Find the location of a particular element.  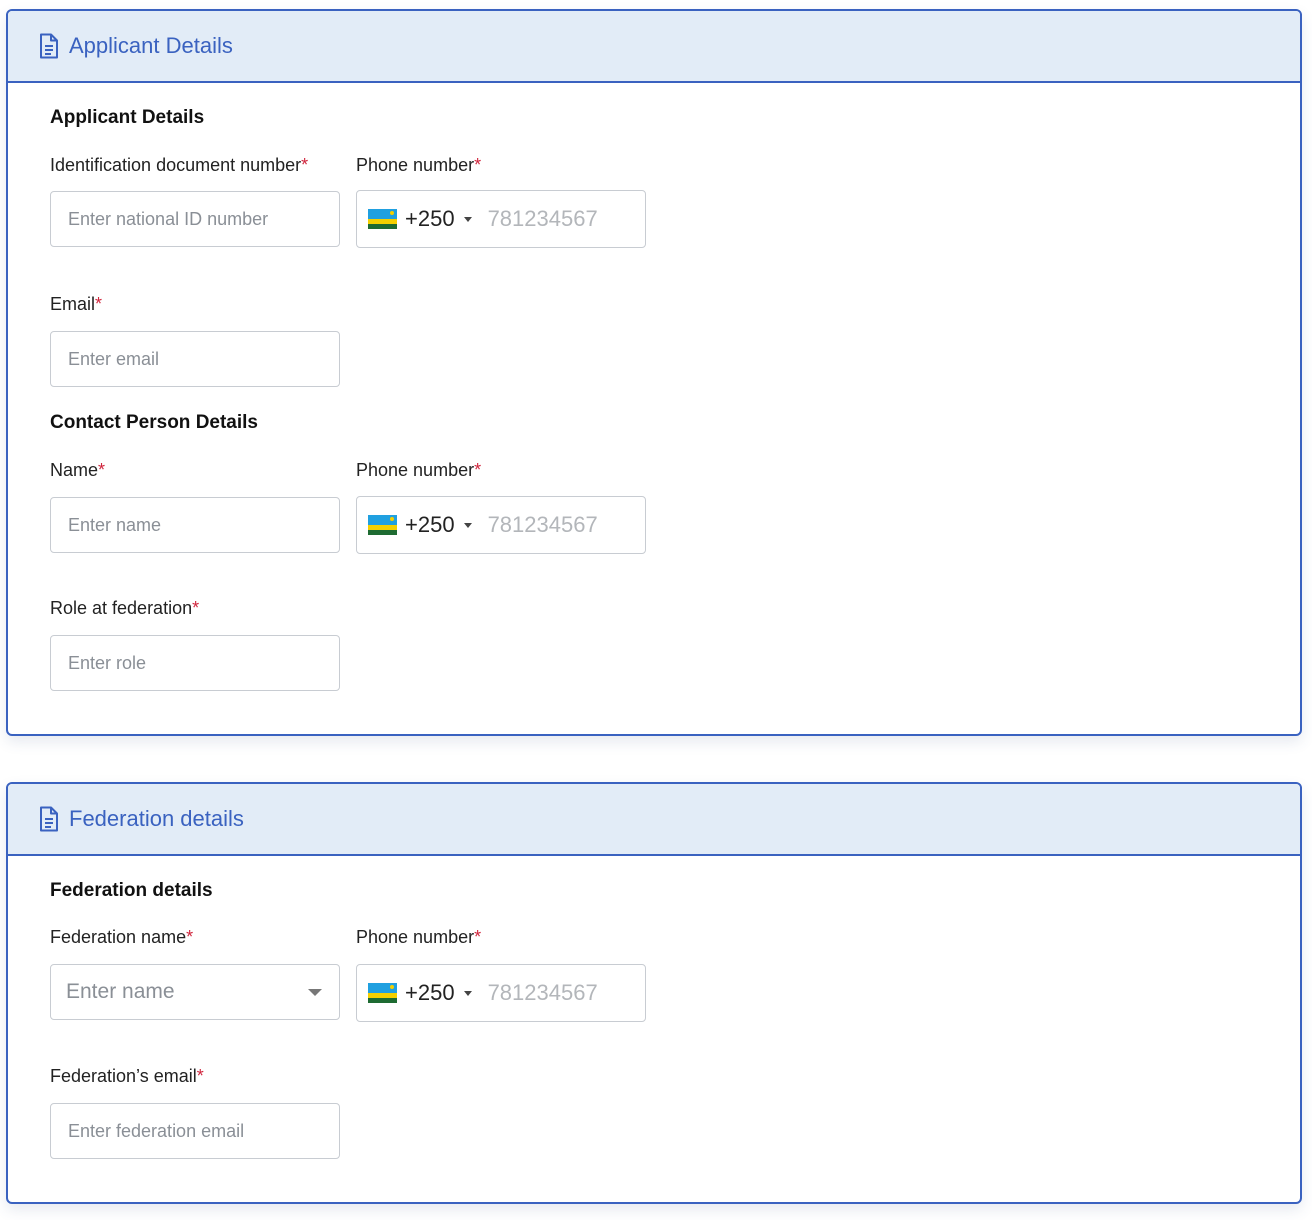

applicant-phone-field: +250 is located at coordinates (501, 219).